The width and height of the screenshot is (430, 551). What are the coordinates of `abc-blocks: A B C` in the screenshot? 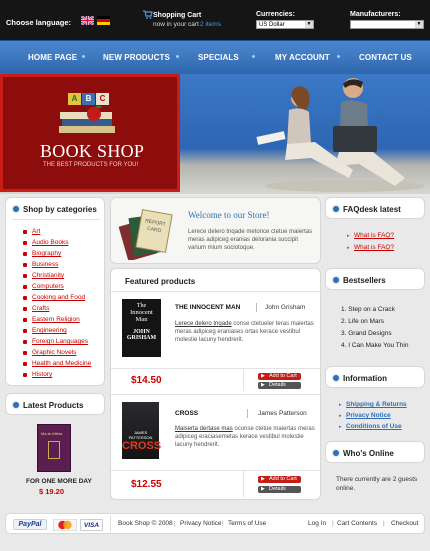 It's located at (90, 99).